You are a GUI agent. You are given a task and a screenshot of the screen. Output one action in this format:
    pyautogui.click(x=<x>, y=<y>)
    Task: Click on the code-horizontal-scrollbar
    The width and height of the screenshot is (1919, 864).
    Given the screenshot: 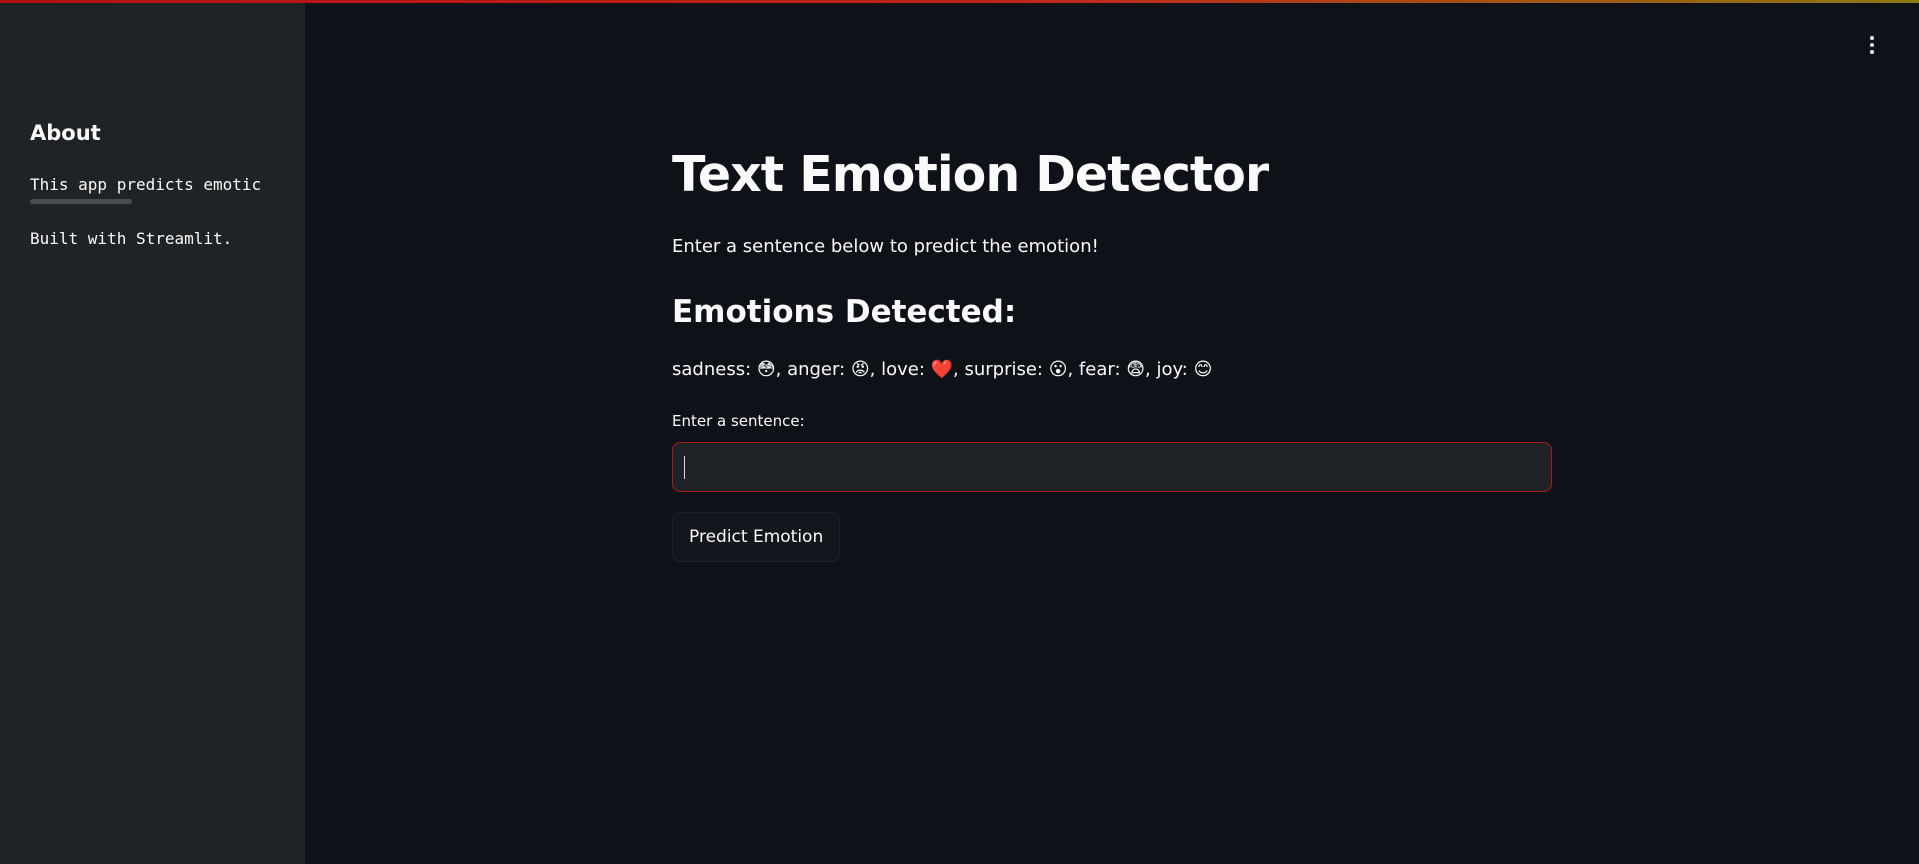 What is the action you would take?
    pyautogui.click(x=81, y=201)
    